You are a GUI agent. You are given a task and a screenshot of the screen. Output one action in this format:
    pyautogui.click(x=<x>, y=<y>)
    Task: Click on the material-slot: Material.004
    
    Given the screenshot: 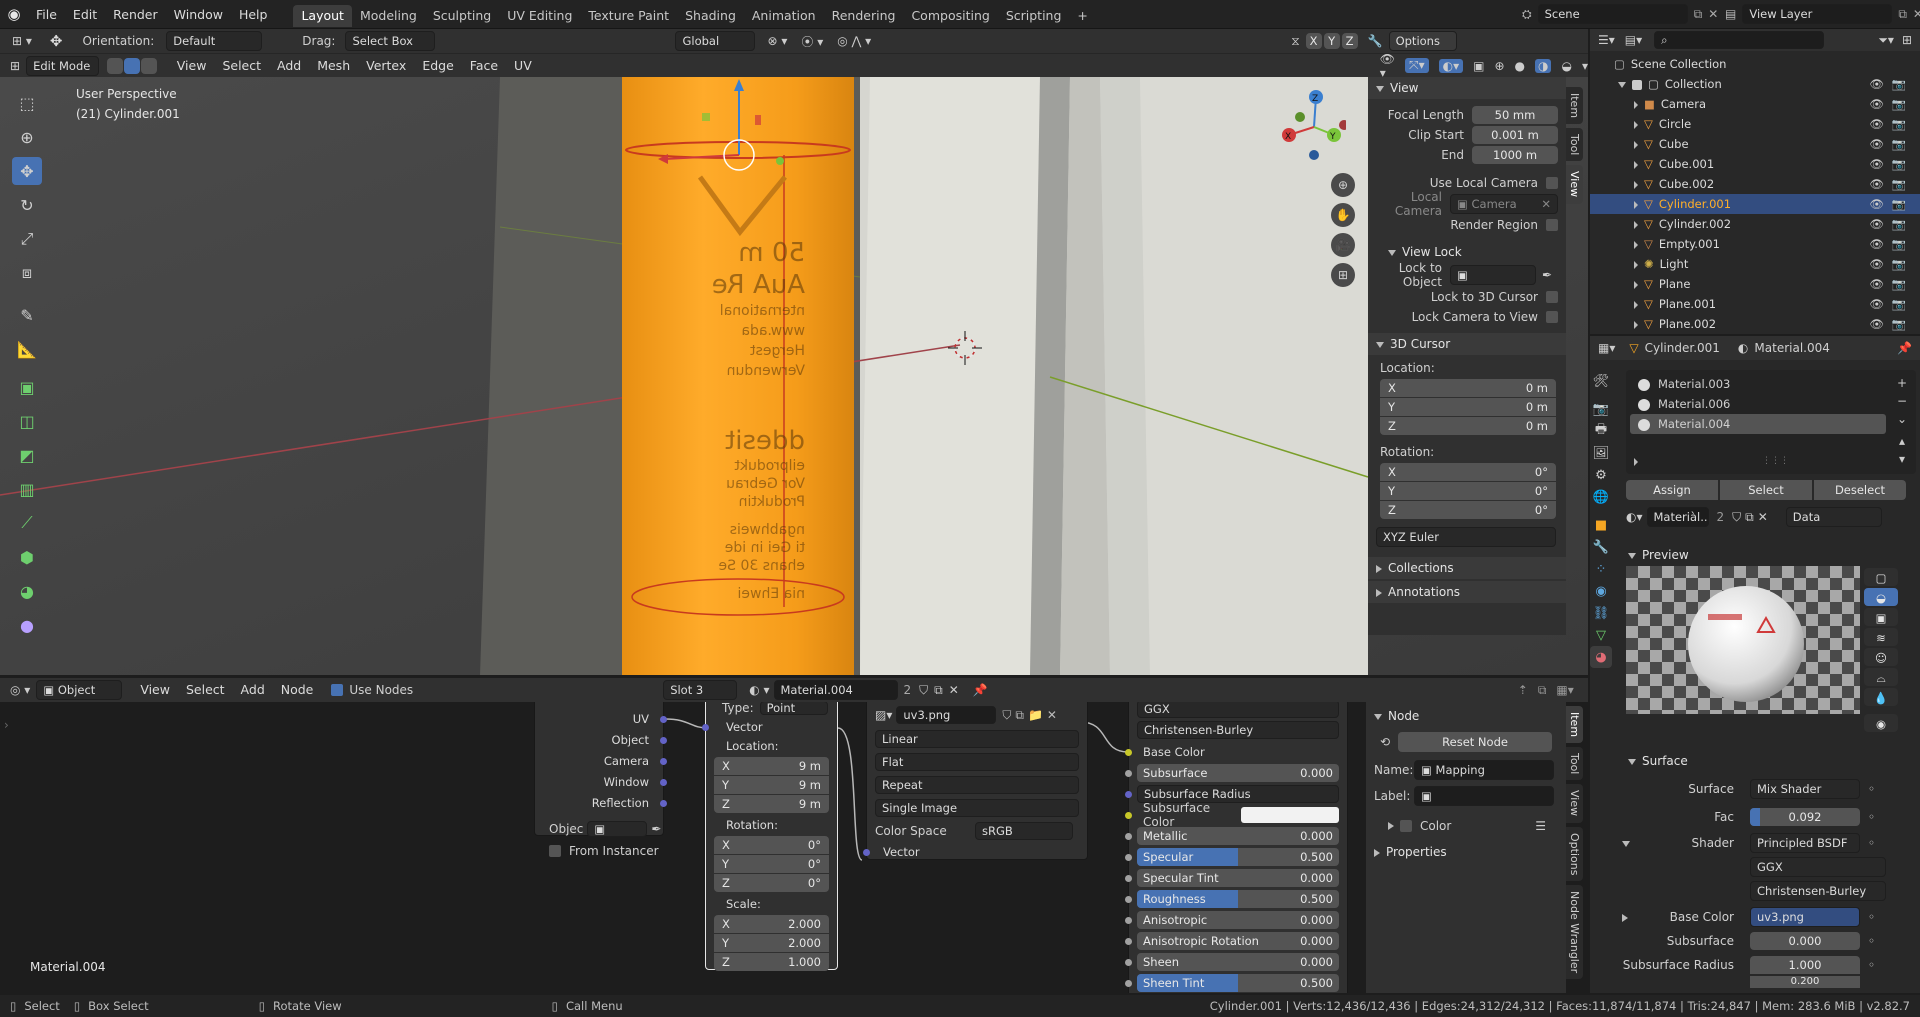 What is the action you would take?
    pyautogui.click(x=1758, y=424)
    